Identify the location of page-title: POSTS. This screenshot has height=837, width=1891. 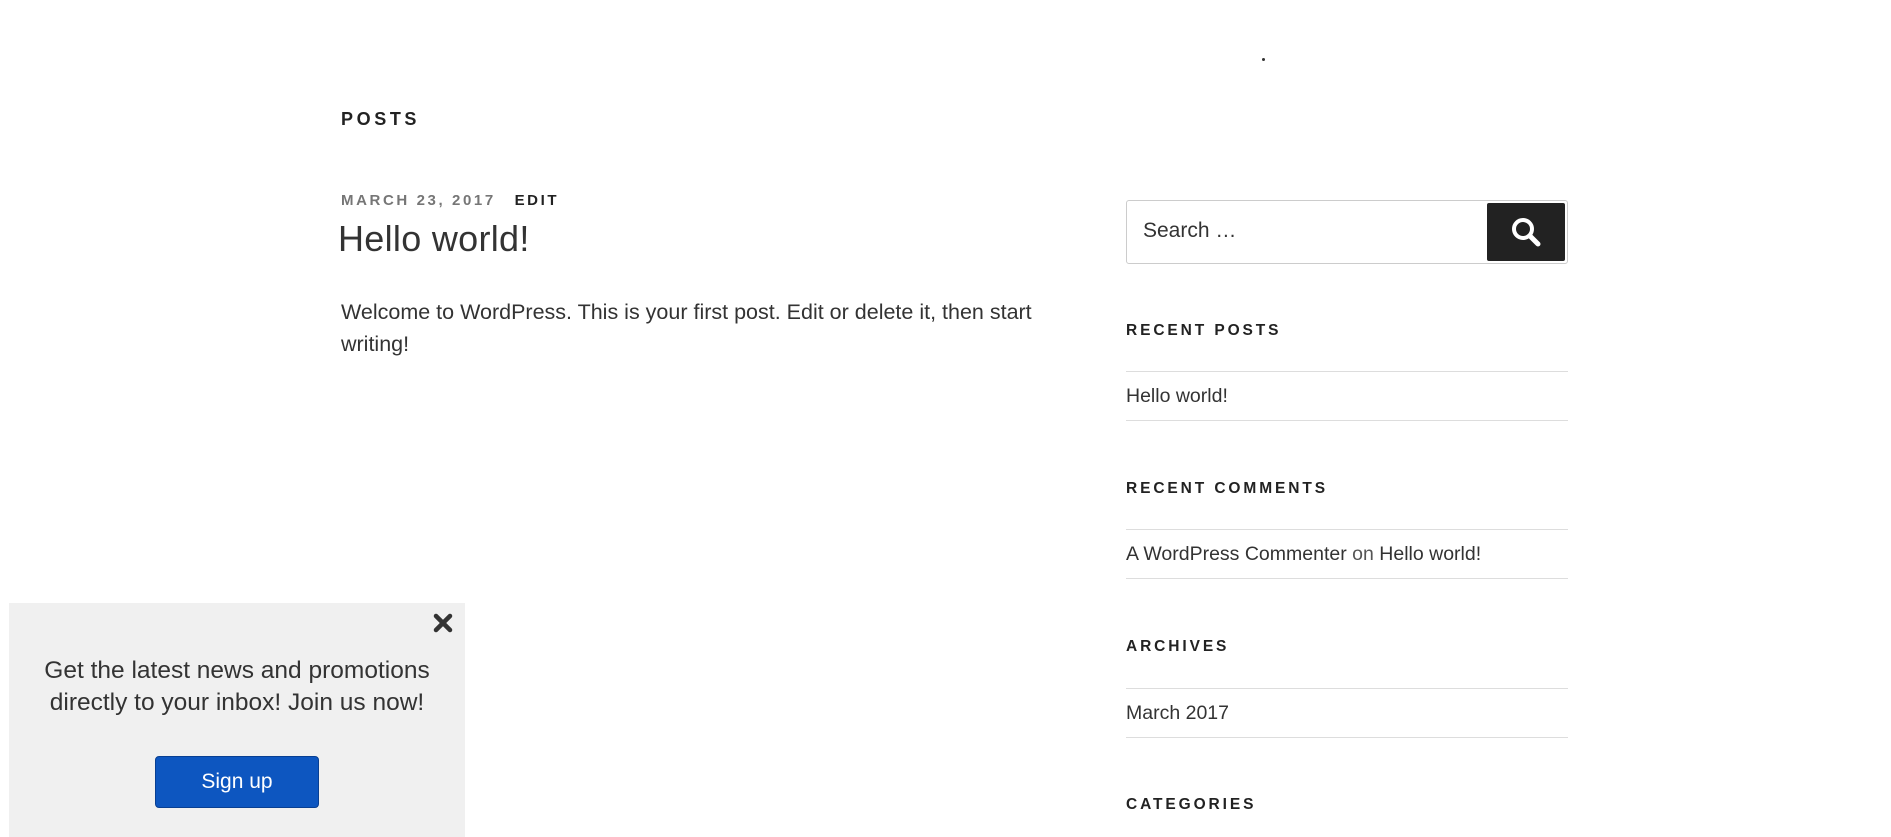
(381, 119).